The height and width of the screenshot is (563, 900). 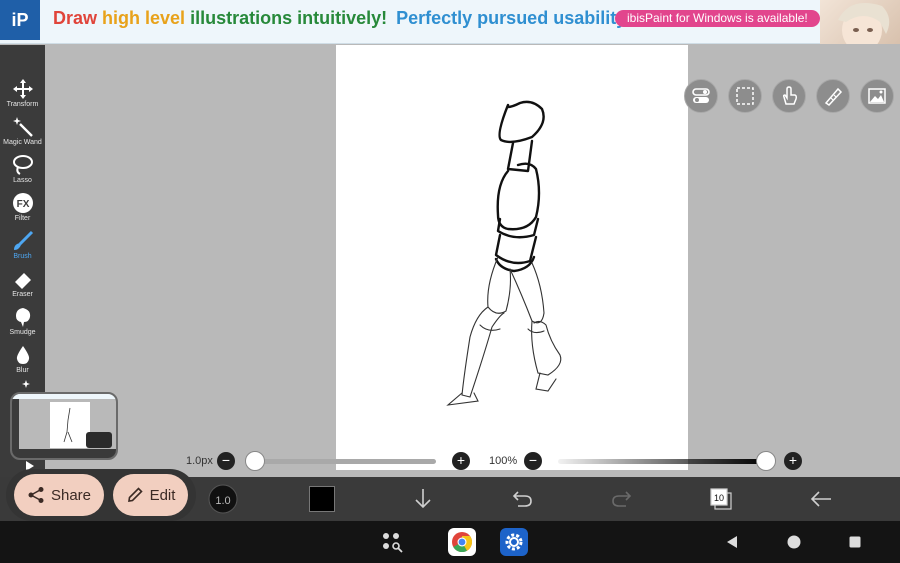 I want to click on tool-filter: FX Filter, so click(x=22, y=211).